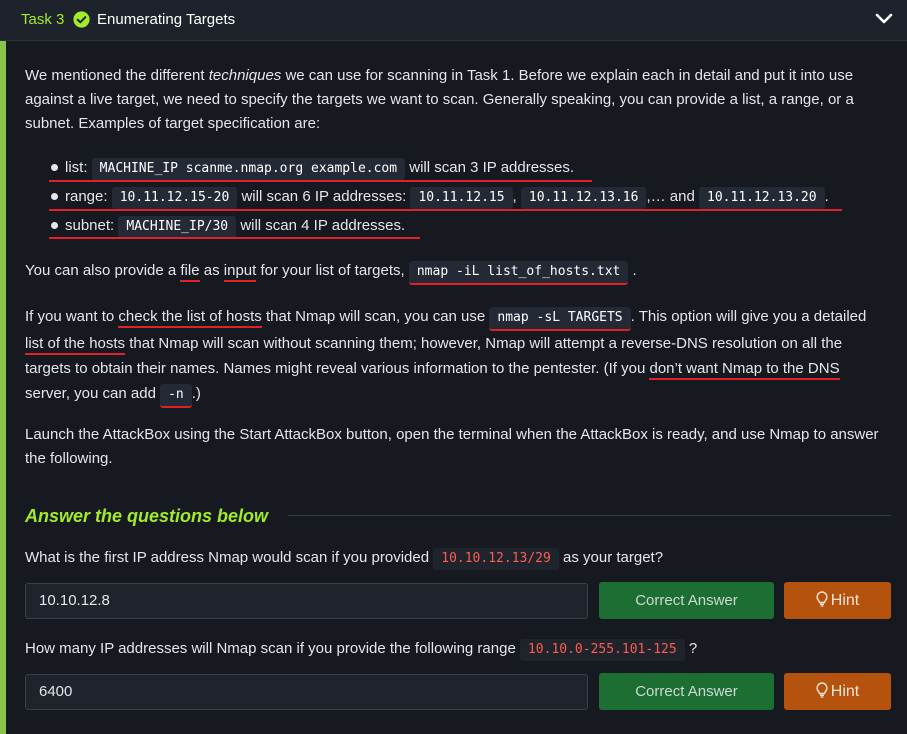 The width and height of the screenshot is (907, 734). What do you see at coordinates (602, 650) in the screenshot?
I see `question-2-code: 10.10.0-255.101-125` at bounding box center [602, 650].